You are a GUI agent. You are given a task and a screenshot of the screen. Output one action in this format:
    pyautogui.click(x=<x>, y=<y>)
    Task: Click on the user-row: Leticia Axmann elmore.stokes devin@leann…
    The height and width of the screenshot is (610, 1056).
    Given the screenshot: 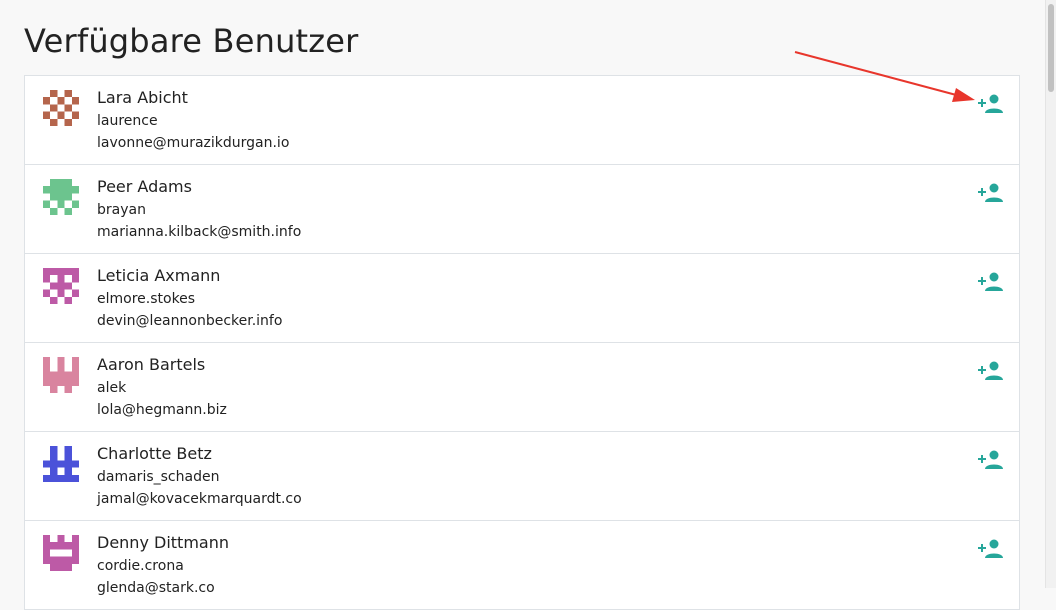 What is the action you would take?
    pyautogui.click(x=522, y=298)
    